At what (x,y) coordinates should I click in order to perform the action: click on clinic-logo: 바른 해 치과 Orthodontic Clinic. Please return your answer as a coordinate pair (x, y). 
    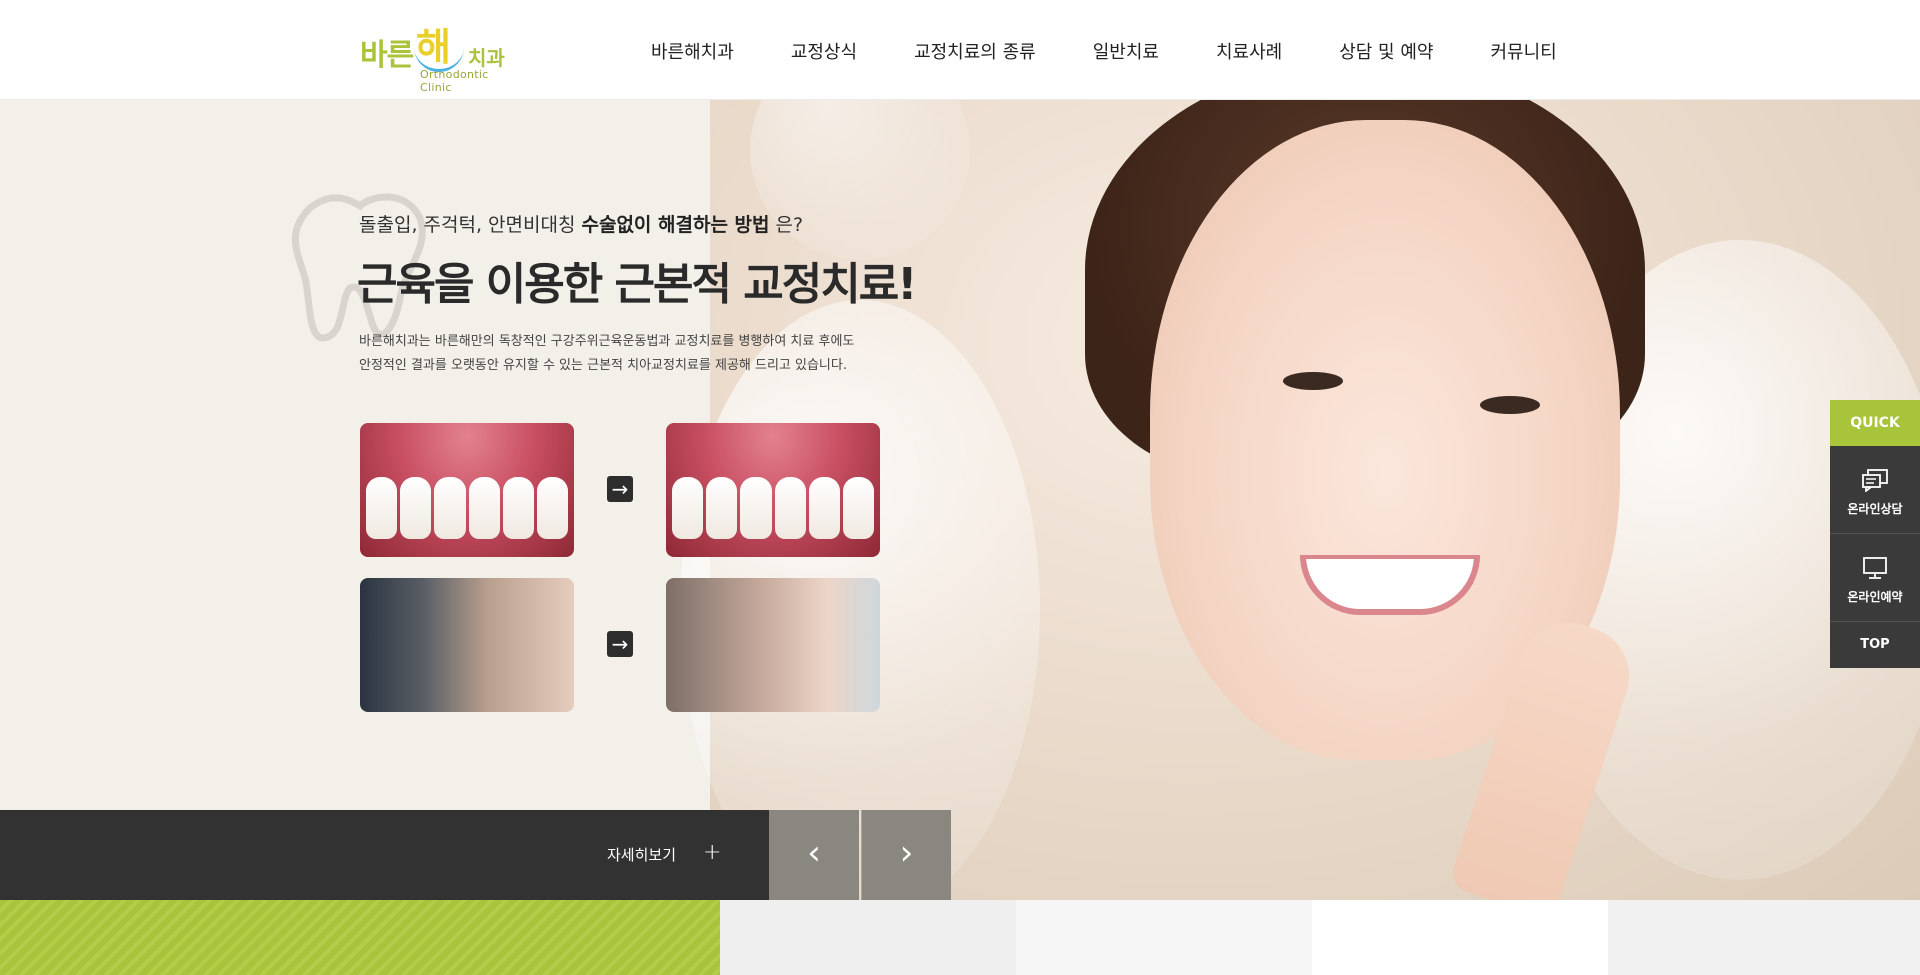
    Looking at the image, I should click on (440, 55).